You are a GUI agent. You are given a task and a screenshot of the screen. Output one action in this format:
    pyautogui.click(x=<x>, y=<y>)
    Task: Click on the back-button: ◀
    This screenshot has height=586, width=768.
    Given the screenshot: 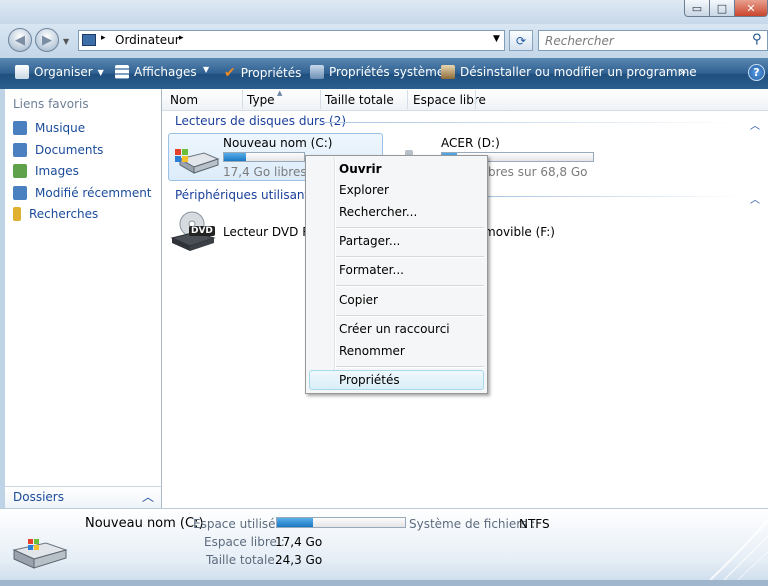 What is the action you would take?
    pyautogui.click(x=20, y=40)
    